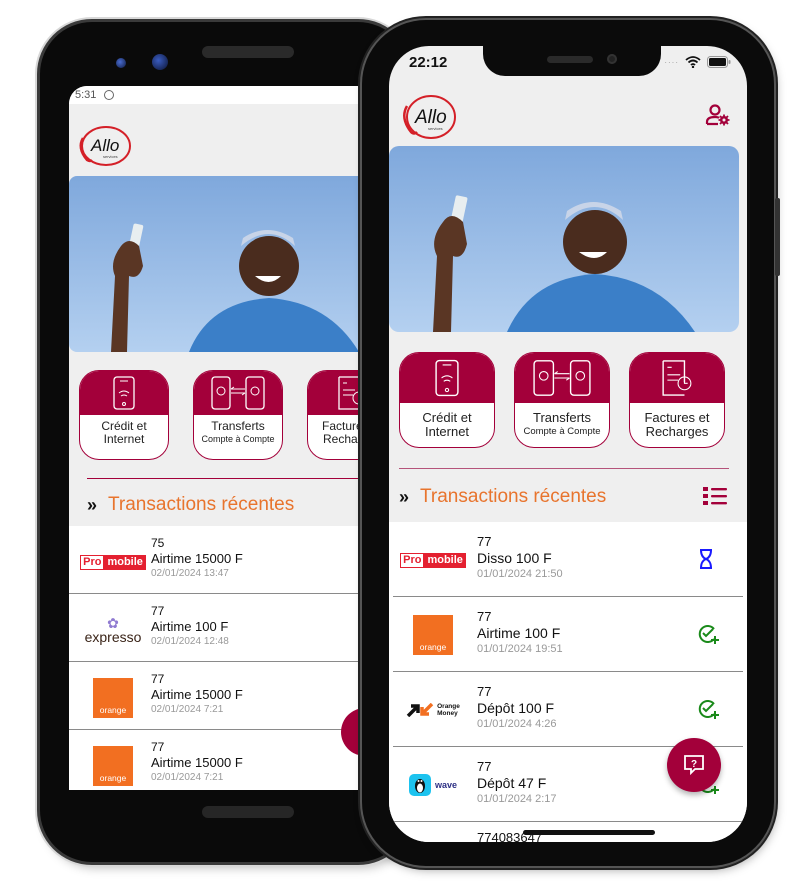 This screenshot has height=884, width=800. Describe the element at coordinates (190, 573) in the screenshot. I see `transaction-date: 02/01/2024 13:47` at that location.